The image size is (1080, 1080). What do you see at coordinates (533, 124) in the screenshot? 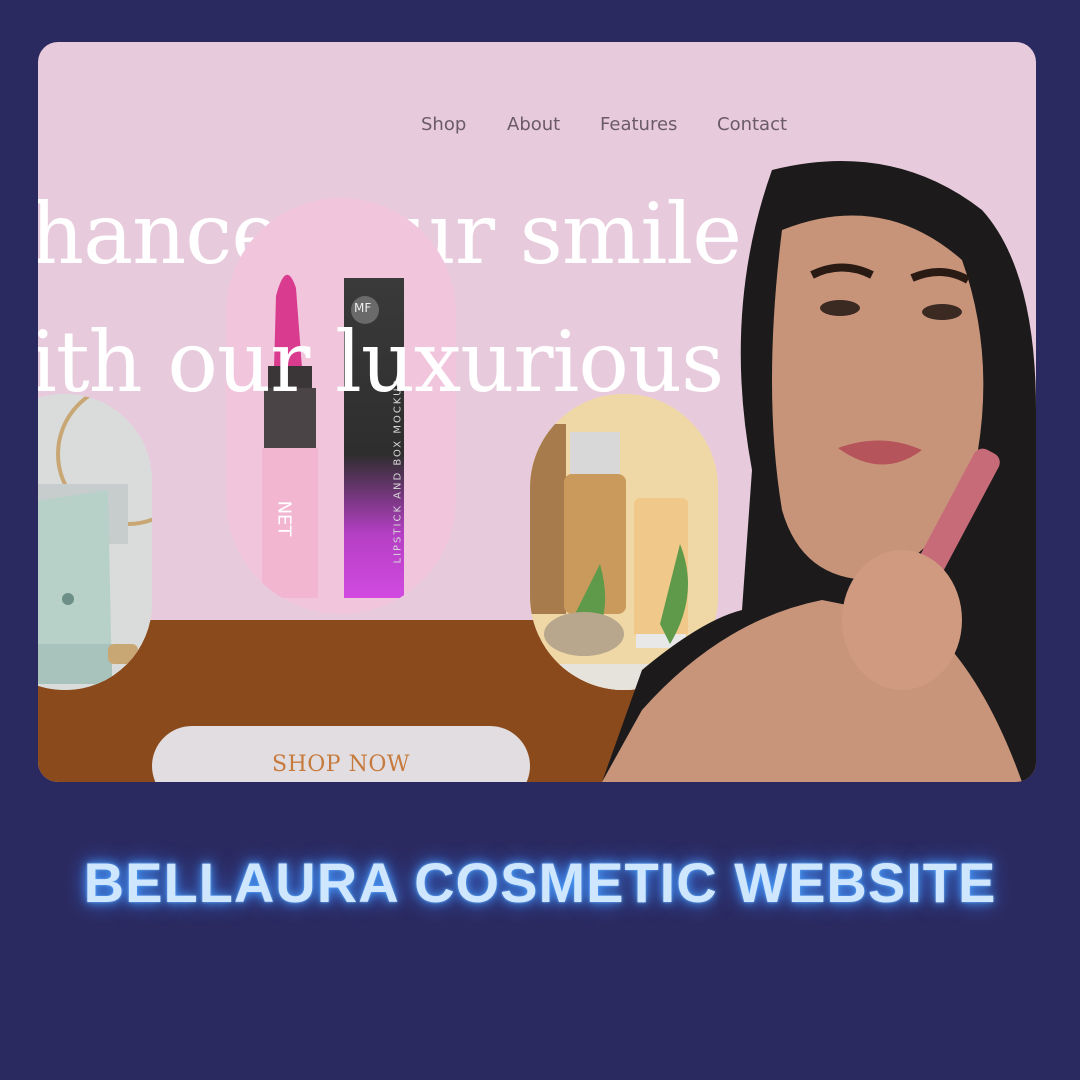
I see `nav-about: About` at bounding box center [533, 124].